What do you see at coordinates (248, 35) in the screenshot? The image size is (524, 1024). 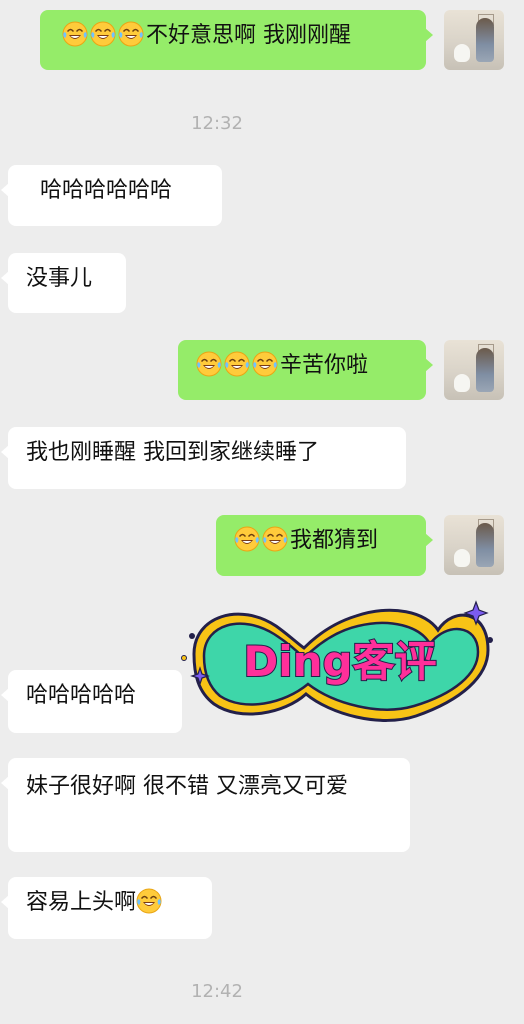 I see `message-text: 不好意思啊 我刚刚醒` at bounding box center [248, 35].